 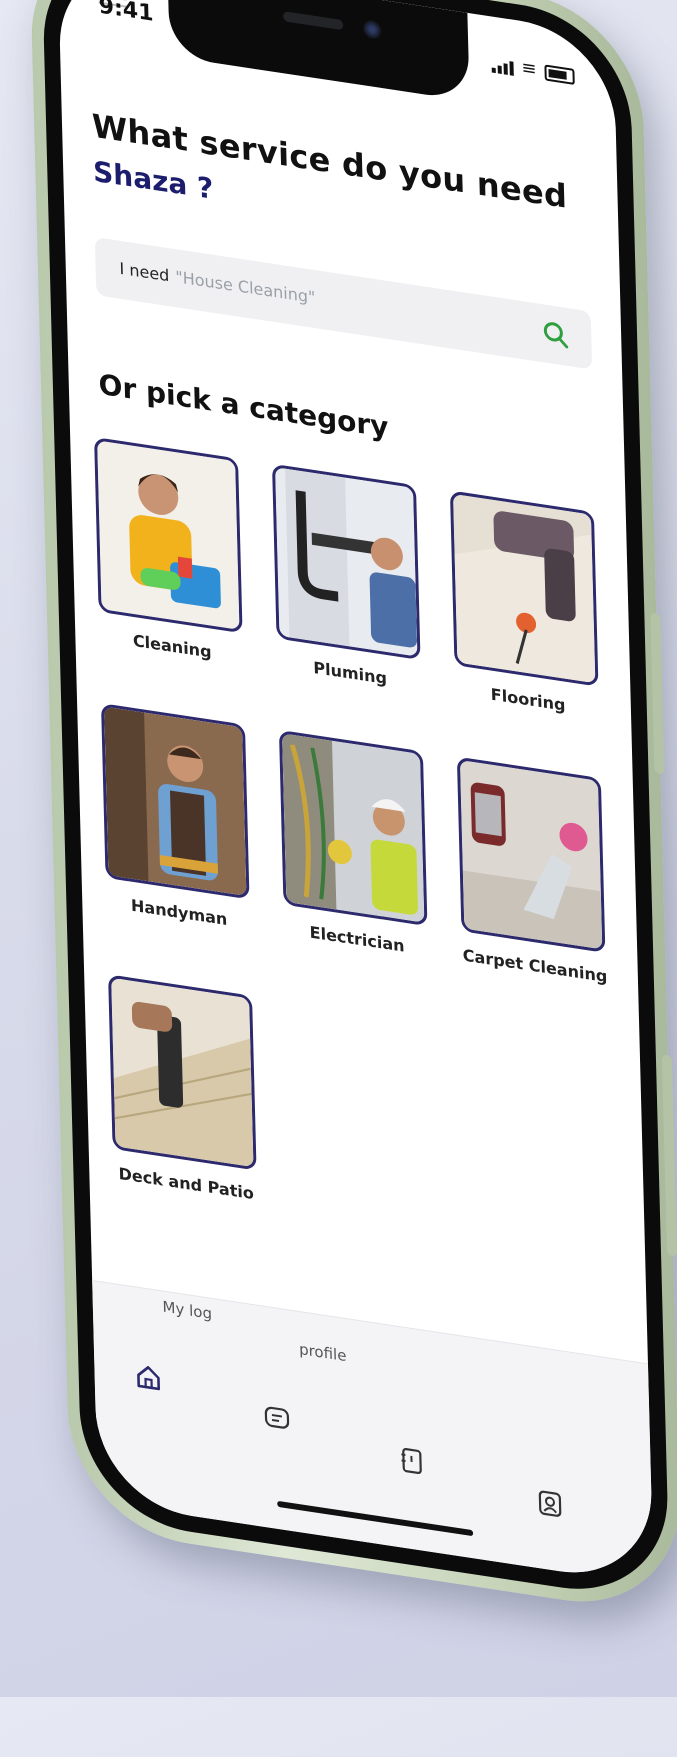 What do you see at coordinates (559, 74) in the screenshot?
I see `battery-icon` at bounding box center [559, 74].